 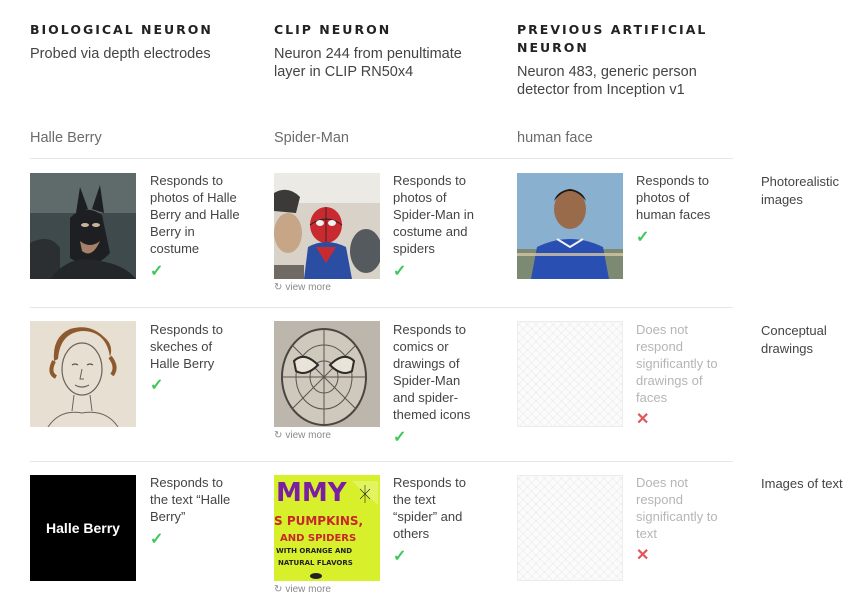 I want to click on poster-line: MMY, so click(x=312, y=493).